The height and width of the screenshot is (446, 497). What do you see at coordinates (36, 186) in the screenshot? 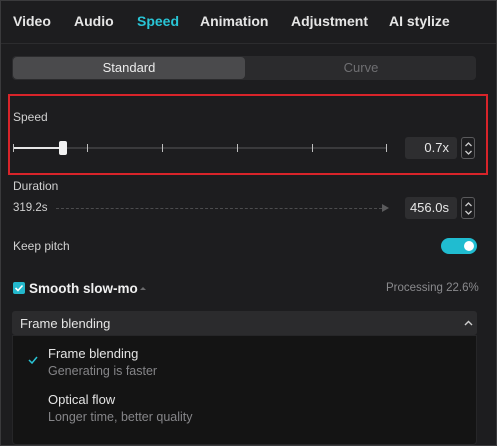
I see `duration-label: Duration` at bounding box center [36, 186].